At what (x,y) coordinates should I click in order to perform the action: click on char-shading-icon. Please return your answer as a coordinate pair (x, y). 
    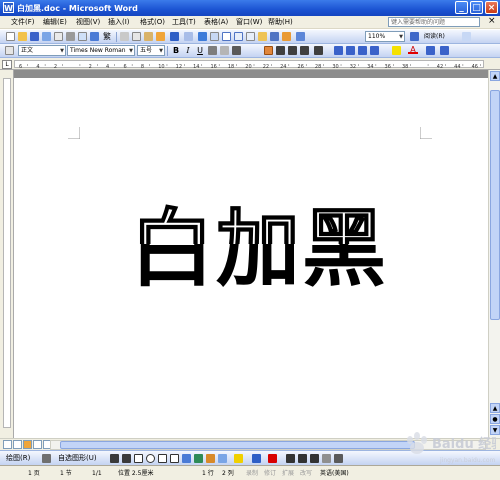
    Looking at the image, I should click on (224, 50).